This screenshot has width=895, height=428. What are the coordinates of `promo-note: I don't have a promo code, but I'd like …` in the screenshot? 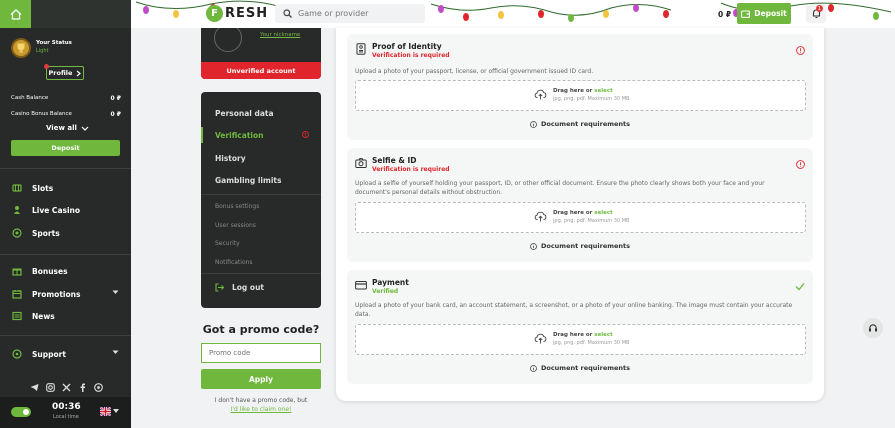 It's located at (261, 405).